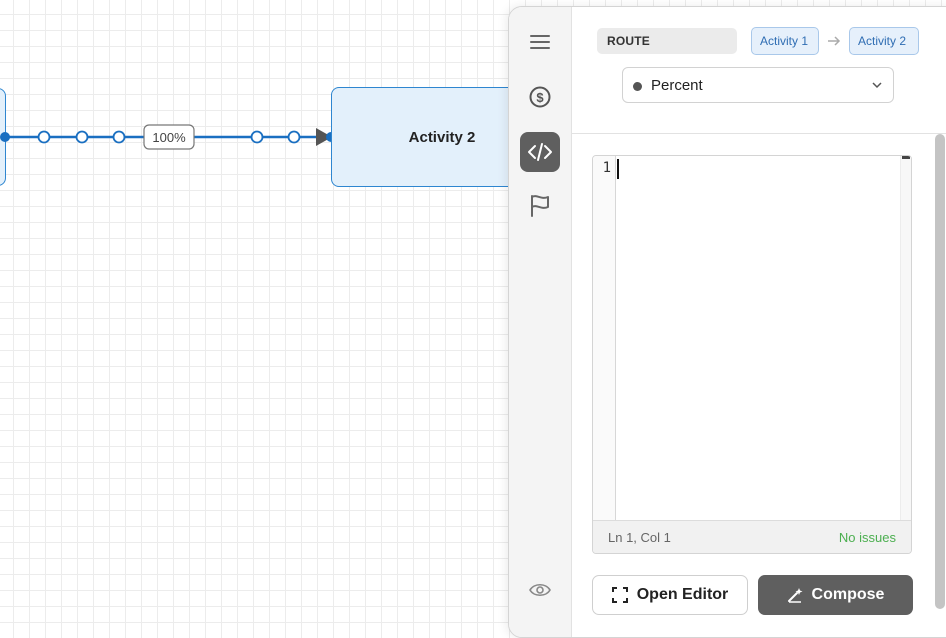 The image size is (946, 638). I want to click on chevron-down-icon, so click(877, 85).